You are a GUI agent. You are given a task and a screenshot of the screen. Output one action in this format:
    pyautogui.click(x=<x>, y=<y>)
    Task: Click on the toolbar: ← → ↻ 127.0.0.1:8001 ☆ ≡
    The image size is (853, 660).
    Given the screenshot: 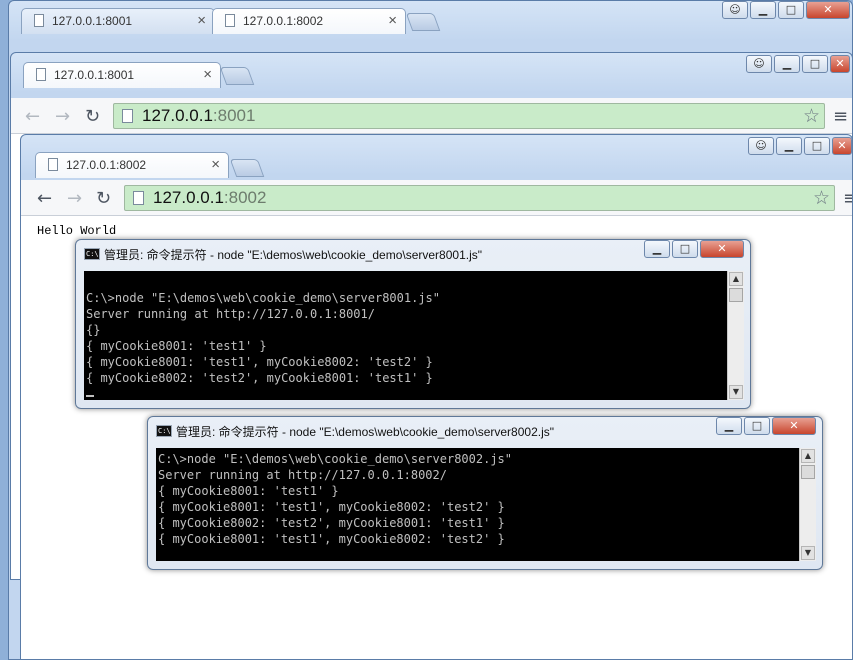 What is the action you would take?
    pyautogui.click(x=431, y=116)
    